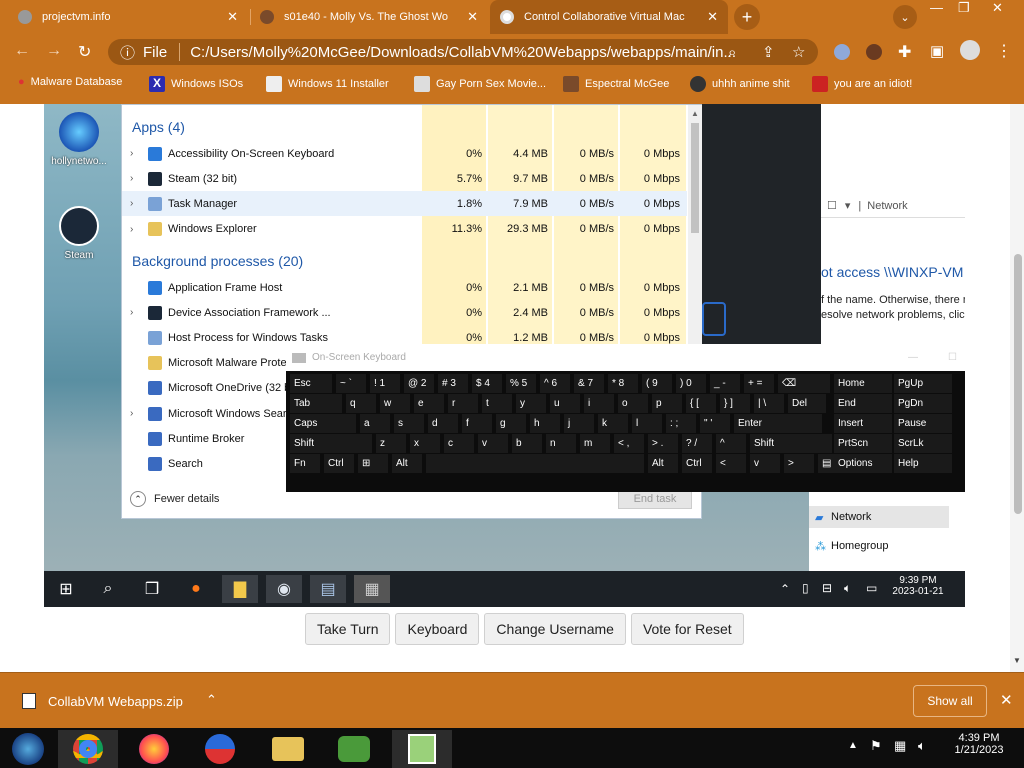  Describe the element at coordinates (876, 746) in the screenshot. I see `action-center-flag-icon: ⚑` at that location.